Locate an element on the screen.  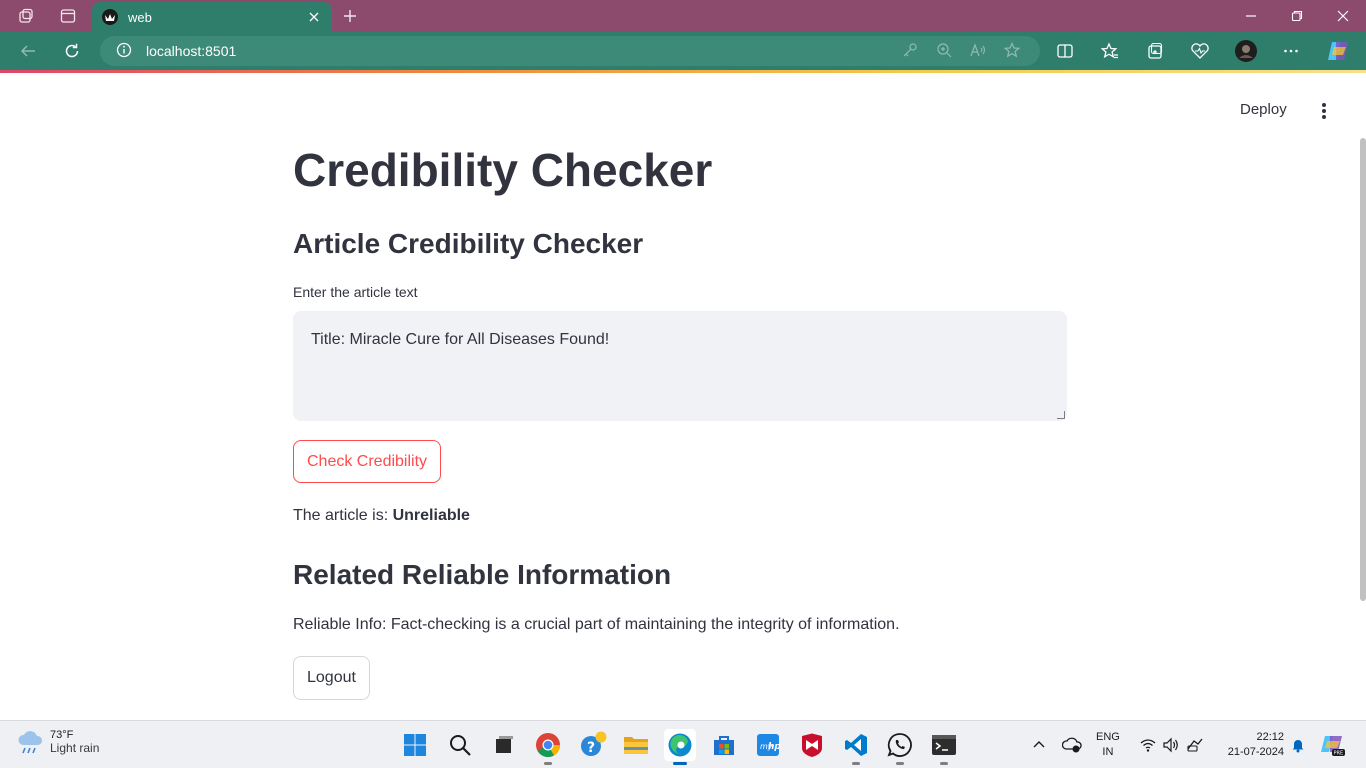
page-title: Credibility Checker is located at coordinates (503, 170).